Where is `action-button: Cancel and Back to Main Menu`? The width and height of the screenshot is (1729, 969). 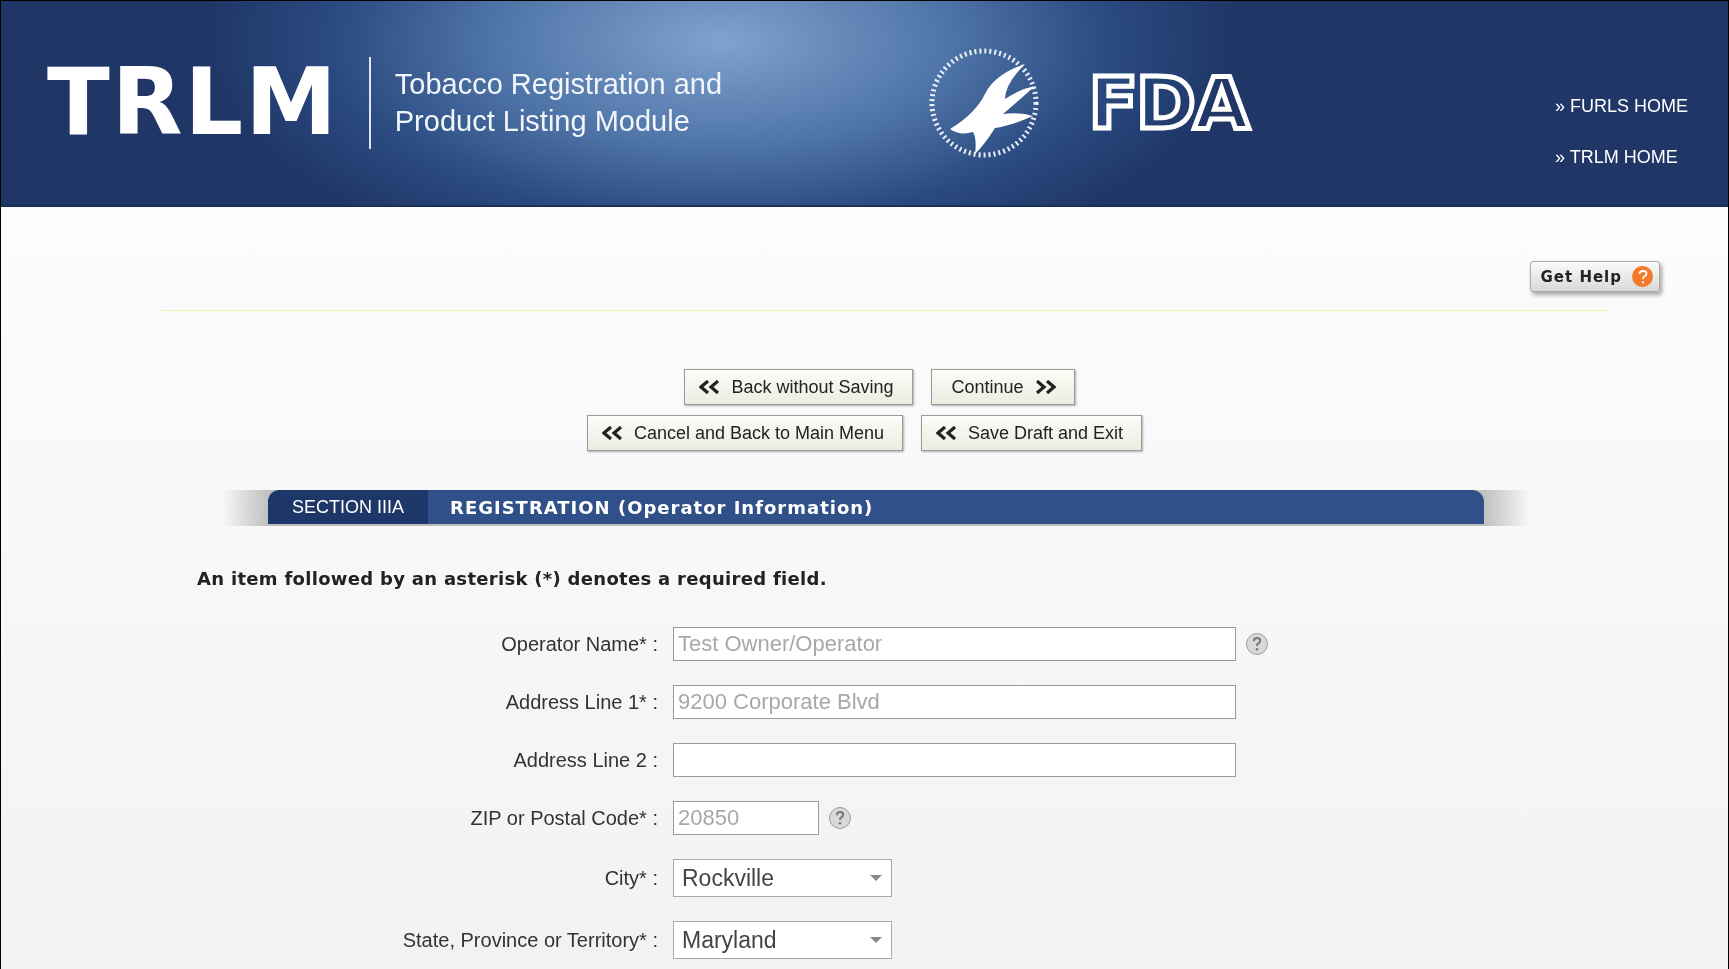
action-button: Cancel and Back to Main Menu is located at coordinates (745, 433).